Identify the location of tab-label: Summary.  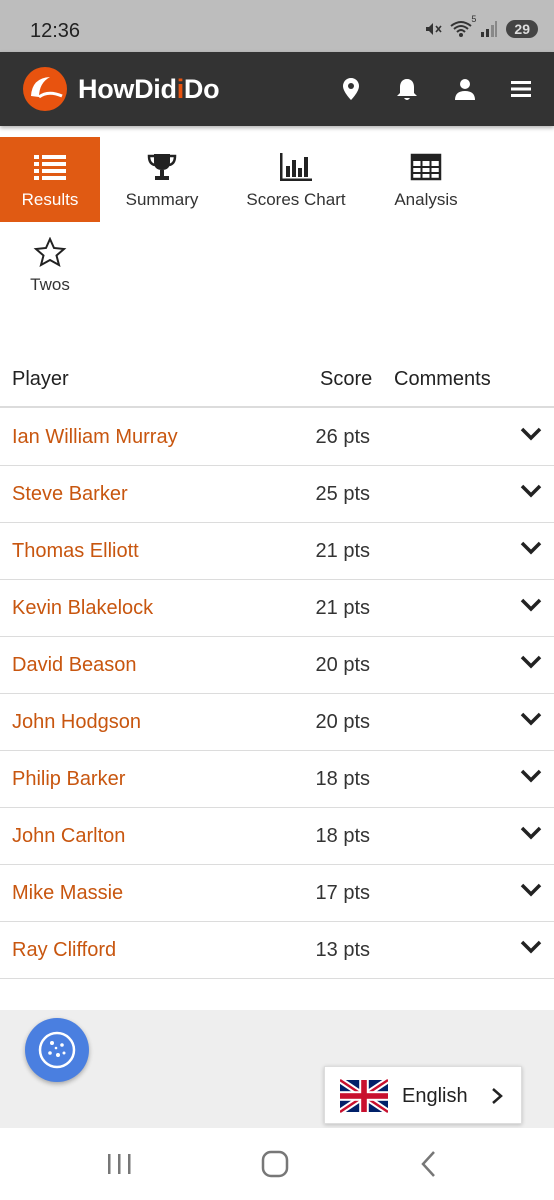
(162, 199).